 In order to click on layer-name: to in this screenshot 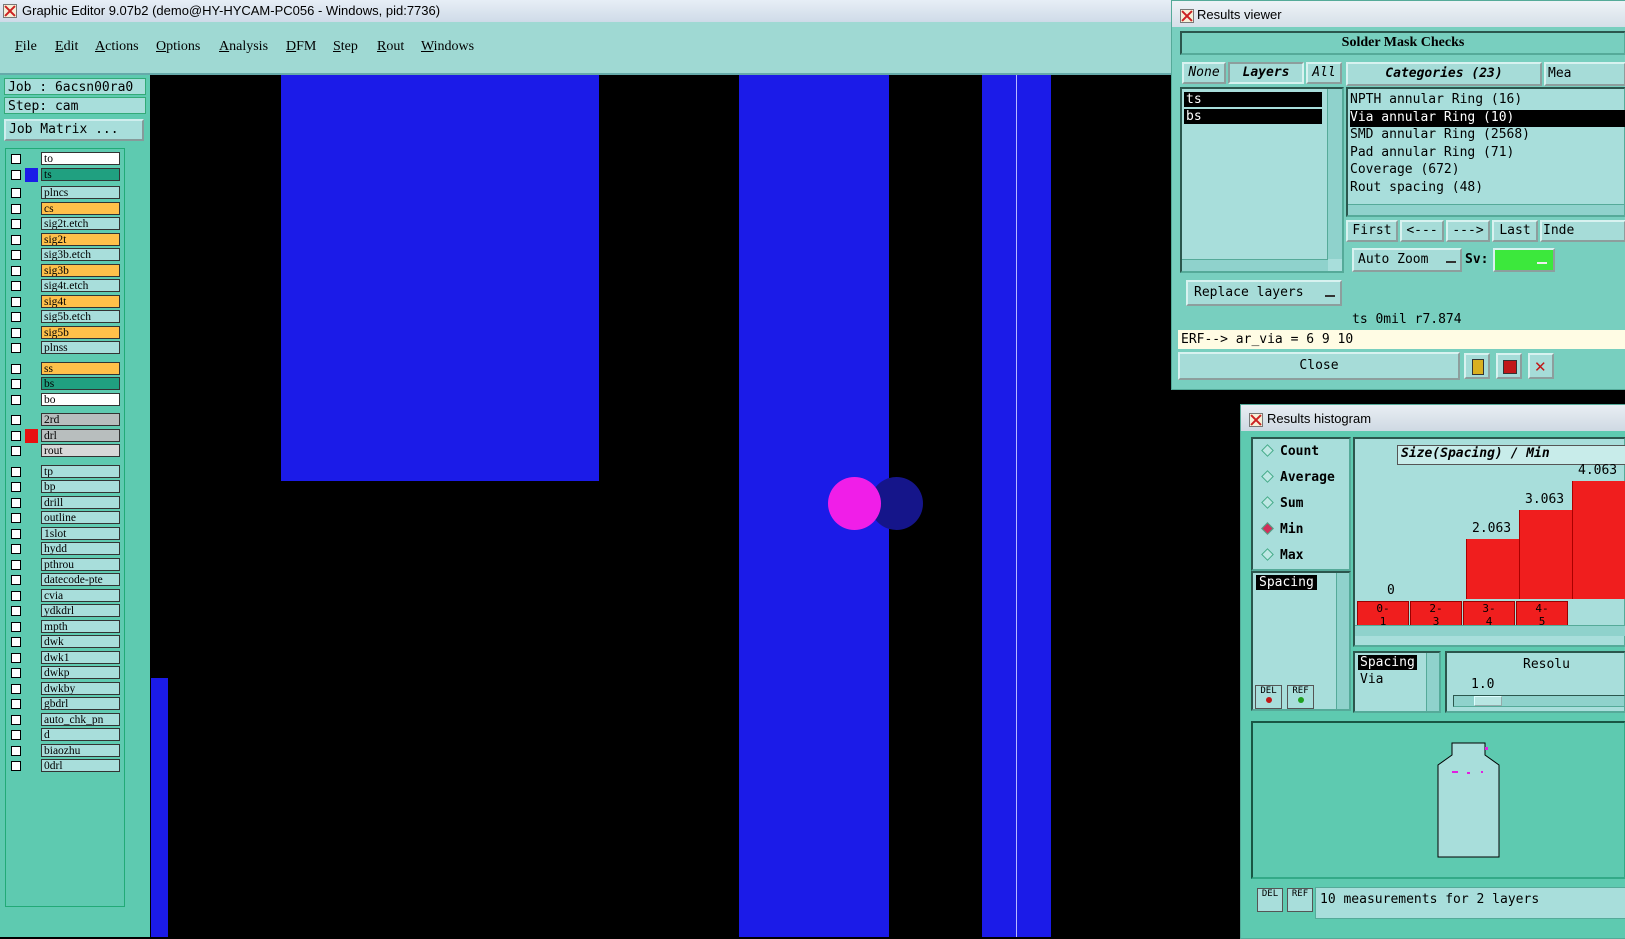, I will do `click(80, 158)`.